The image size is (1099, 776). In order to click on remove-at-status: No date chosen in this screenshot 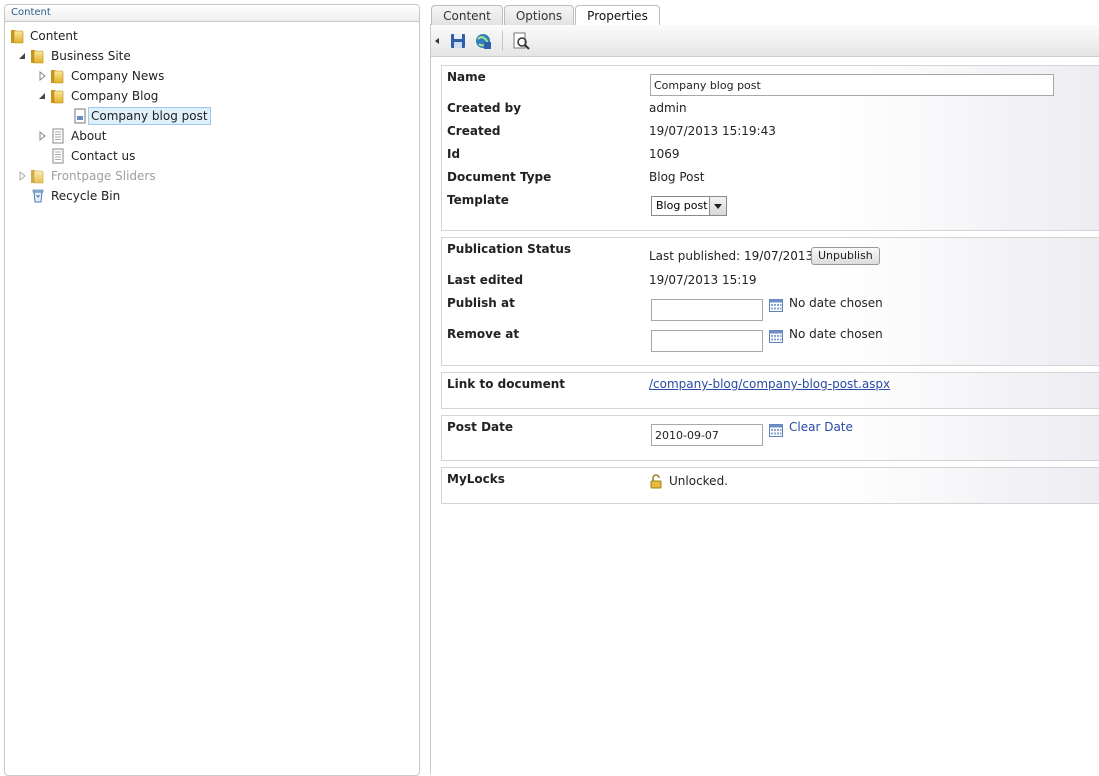, I will do `click(836, 334)`.